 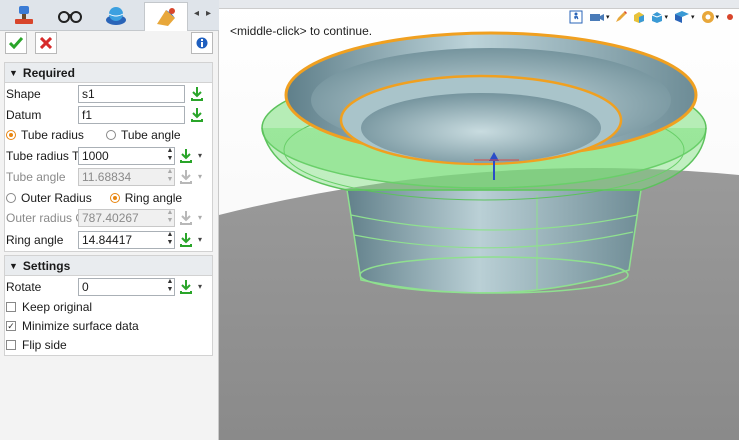 What do you see at coordinates (639, 17) in the screenshot?
I see `shaded-cube-icon` at bounding box center [639, 17].